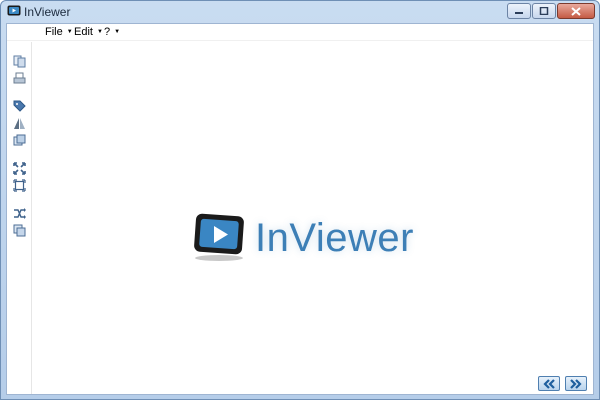  I want to click on window-title: InViewer, so click(47, 12).